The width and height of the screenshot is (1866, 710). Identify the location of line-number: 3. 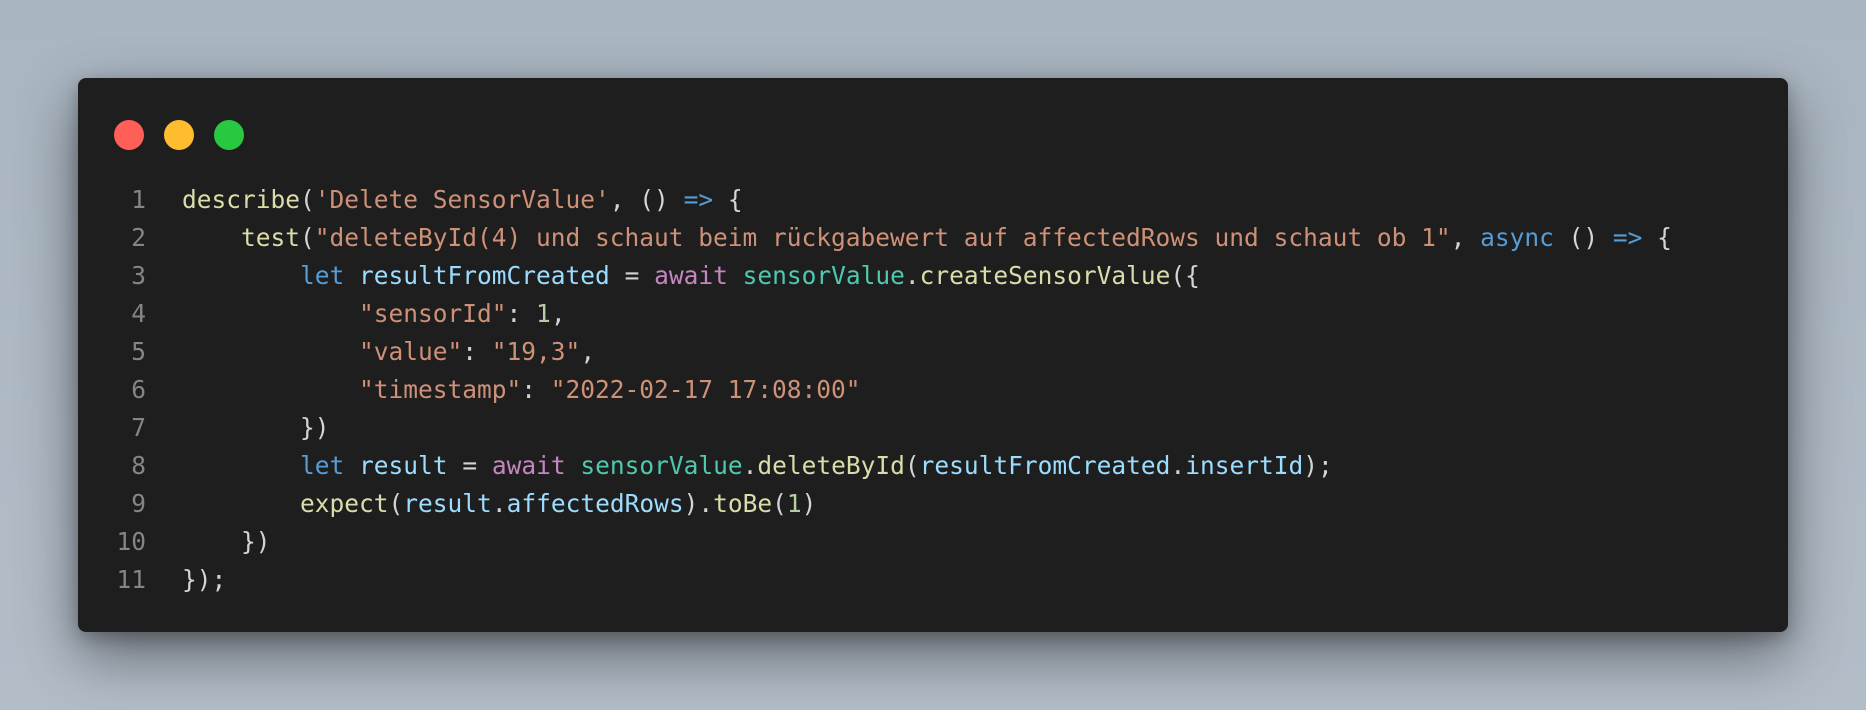
(138, 275).